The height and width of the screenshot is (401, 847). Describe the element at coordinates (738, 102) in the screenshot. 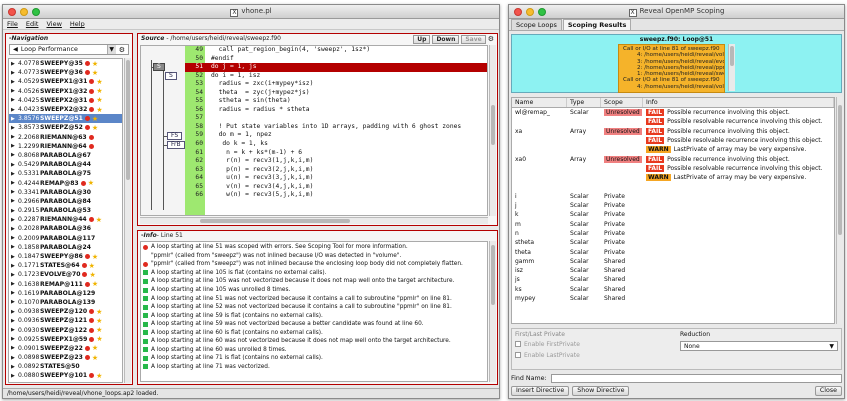

I see `col-info: Info` at that location.